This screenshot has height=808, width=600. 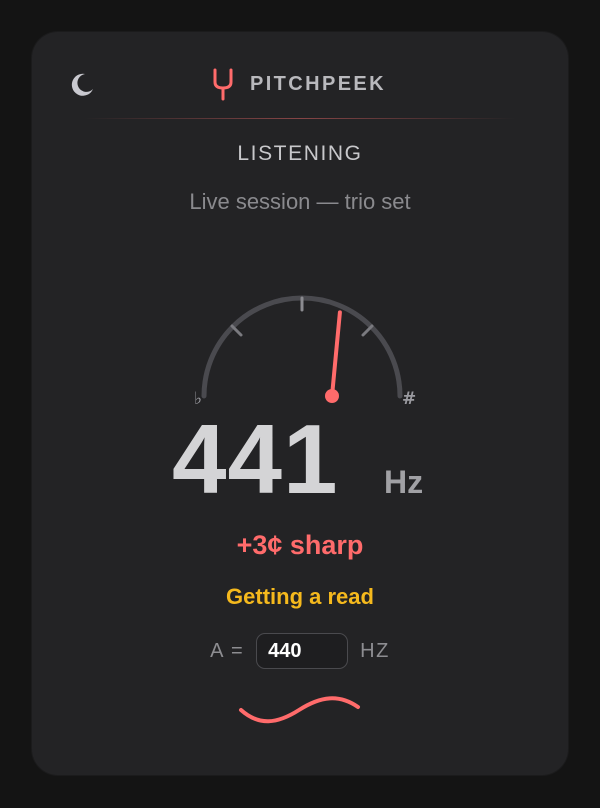 I want to click on needle-pivot, so click(x=332, y=396).